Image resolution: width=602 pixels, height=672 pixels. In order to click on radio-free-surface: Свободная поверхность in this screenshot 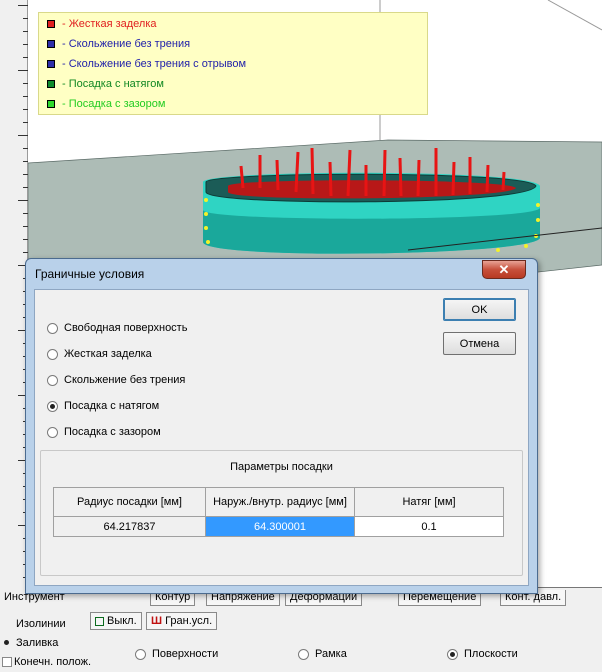, I will do `click(117, 328)`.